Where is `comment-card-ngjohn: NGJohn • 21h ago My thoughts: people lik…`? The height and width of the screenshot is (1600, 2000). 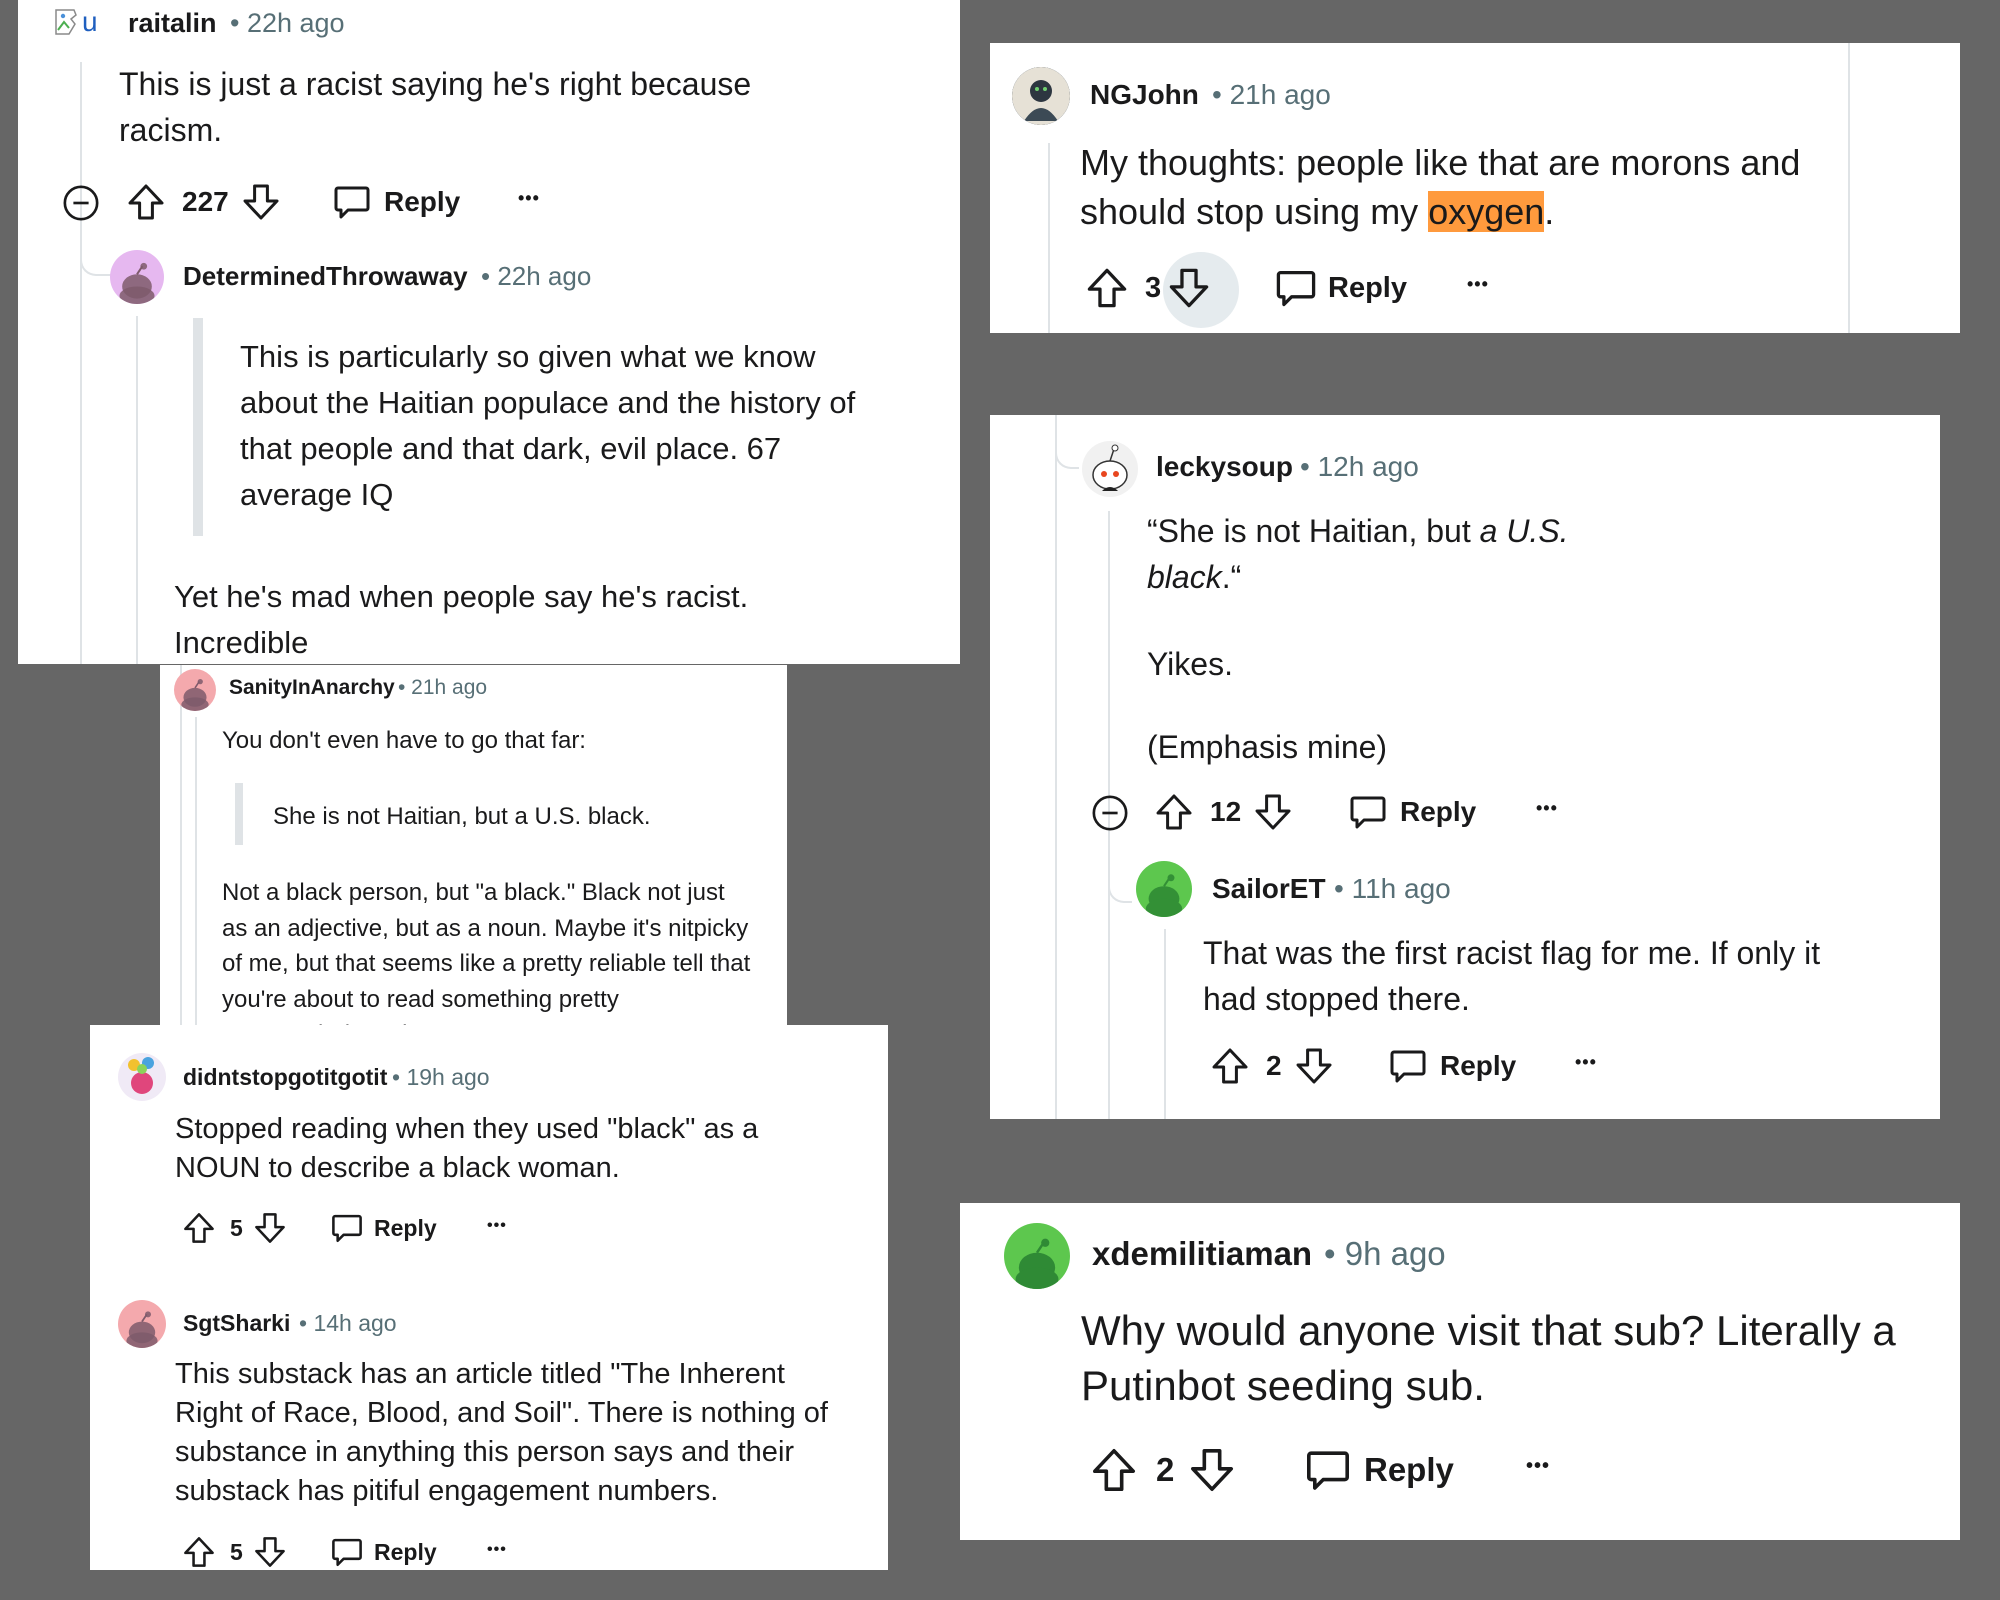
comment-card-ngjohn: NGJohn • 21h ago My thoughts: people lik… is located at coordinates (1475, 188).